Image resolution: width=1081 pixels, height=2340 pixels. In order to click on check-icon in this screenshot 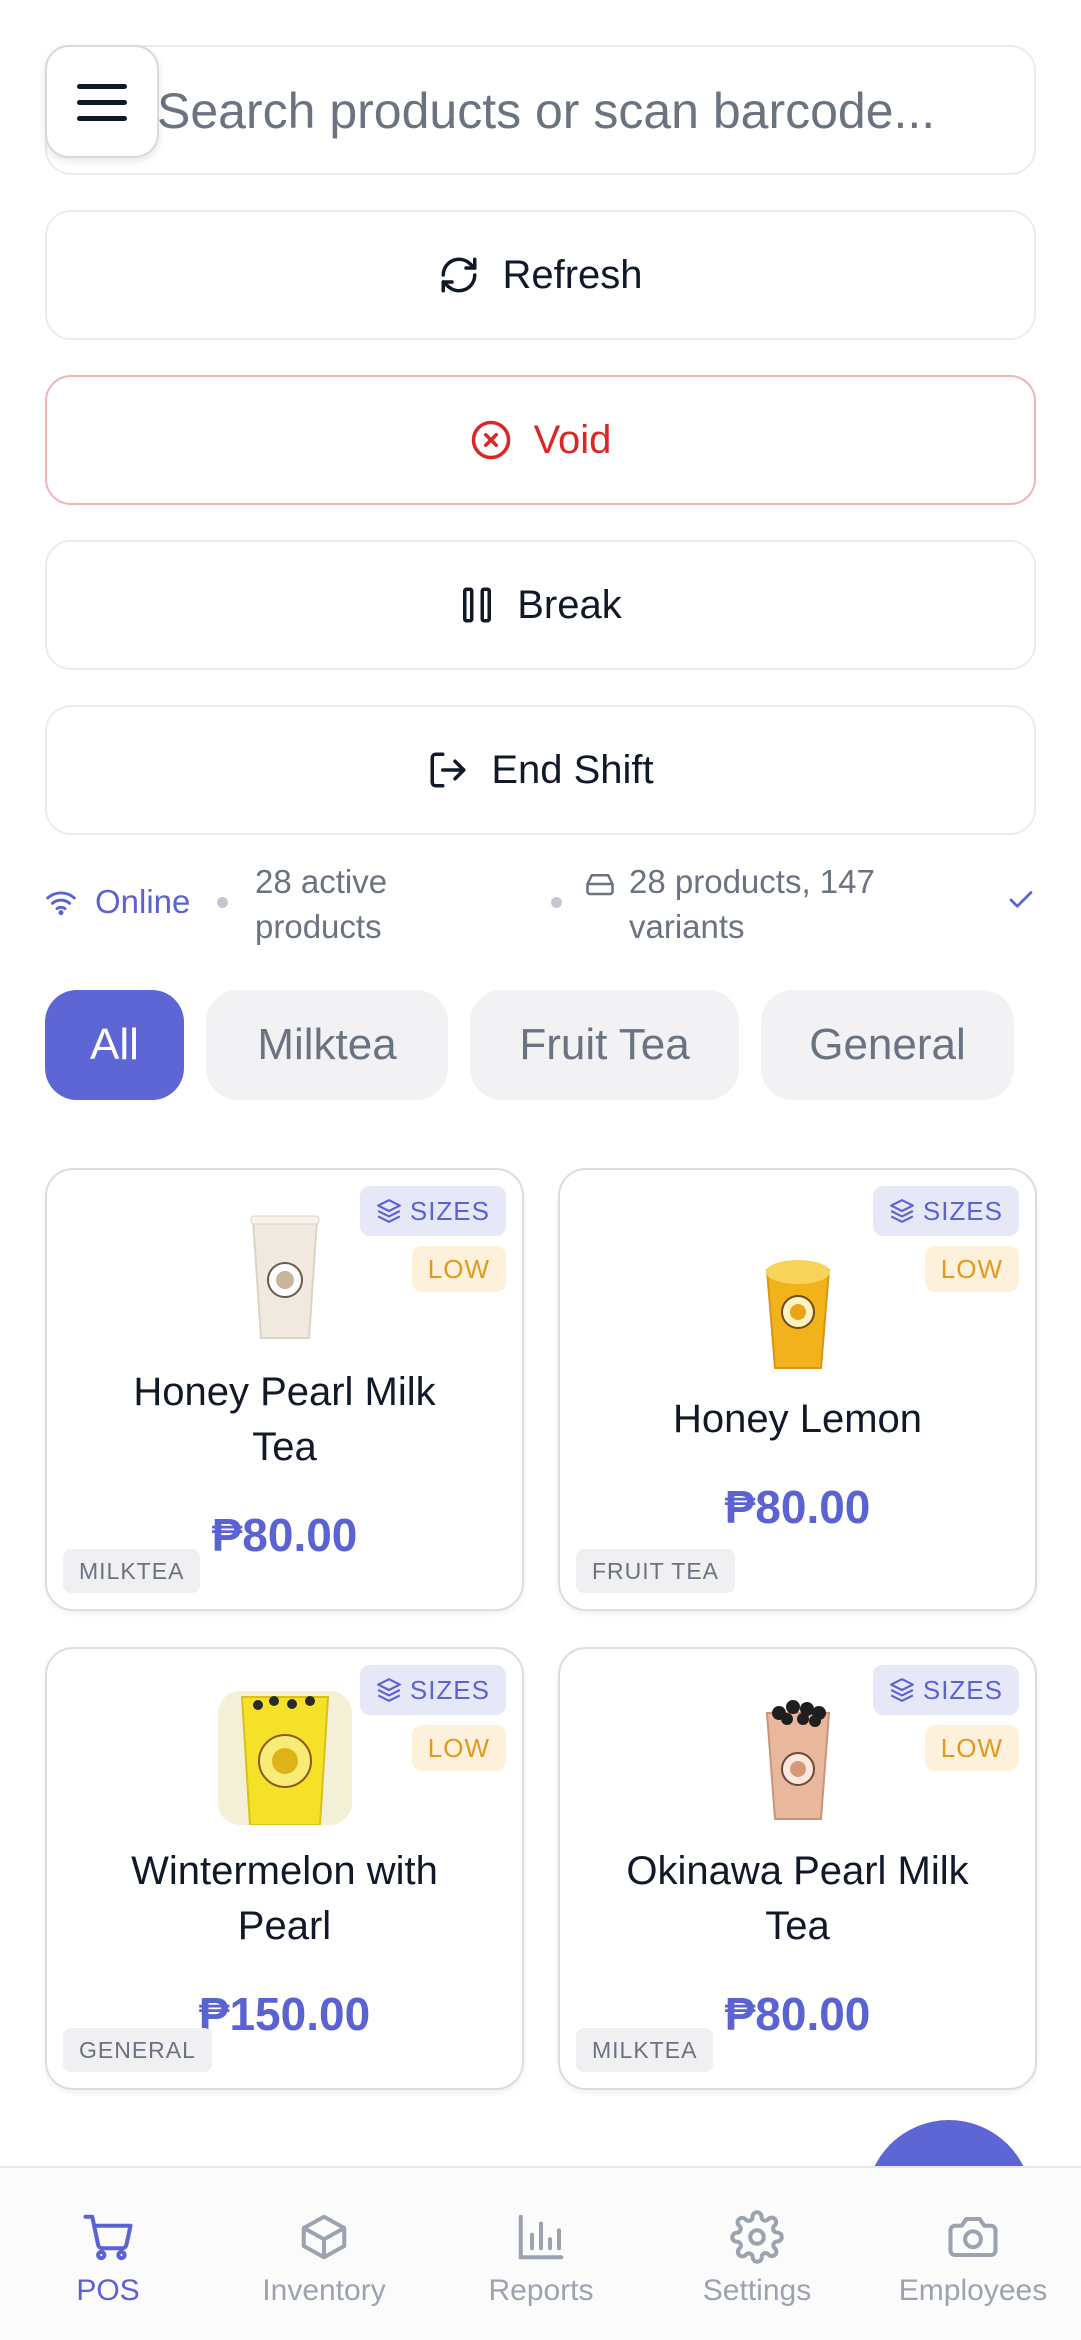, I will do `click(1021, 899)`.